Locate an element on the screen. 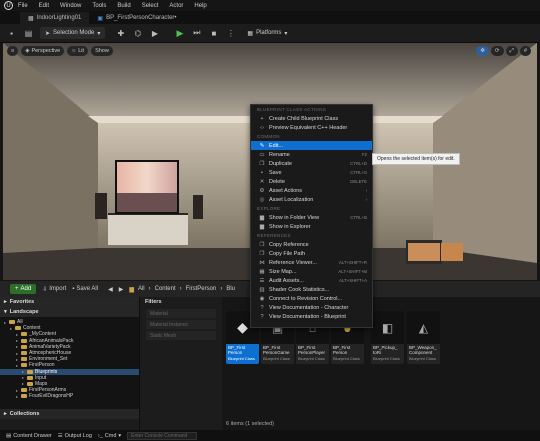  landscape-header: ▾ Landscape is located at coordinates (69, 312).